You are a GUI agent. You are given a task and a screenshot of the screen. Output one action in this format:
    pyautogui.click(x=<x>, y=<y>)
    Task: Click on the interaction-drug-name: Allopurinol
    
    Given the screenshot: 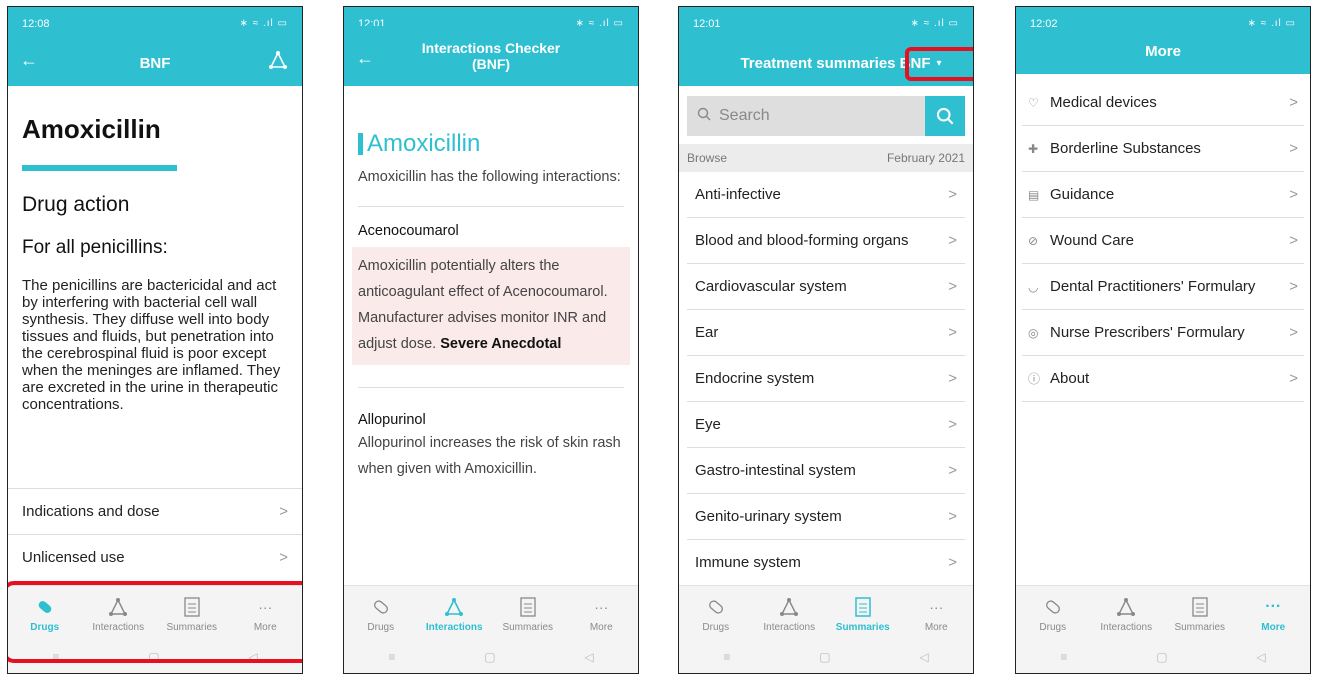 What is the action you would take?
    pyautogui.click(x=392, y=420)
    